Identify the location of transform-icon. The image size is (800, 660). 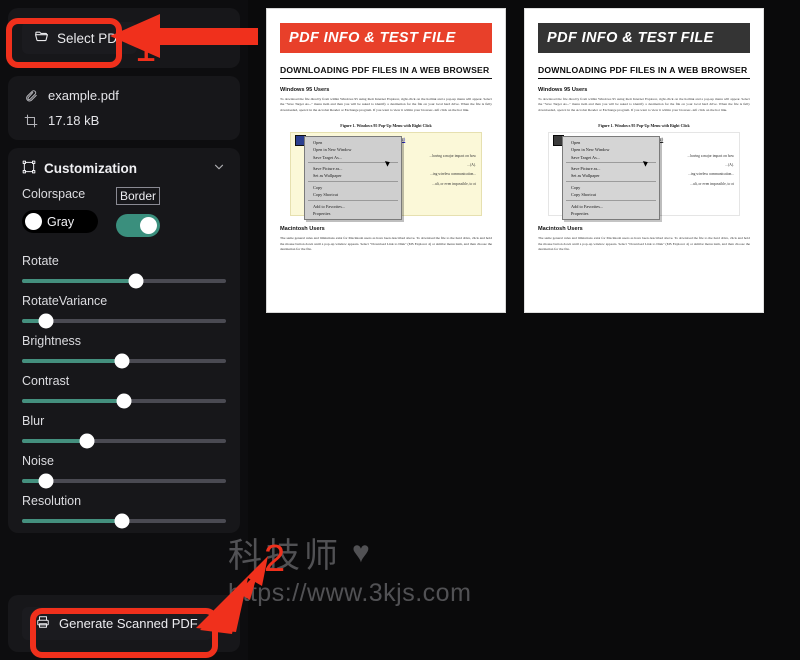
(29, 168).